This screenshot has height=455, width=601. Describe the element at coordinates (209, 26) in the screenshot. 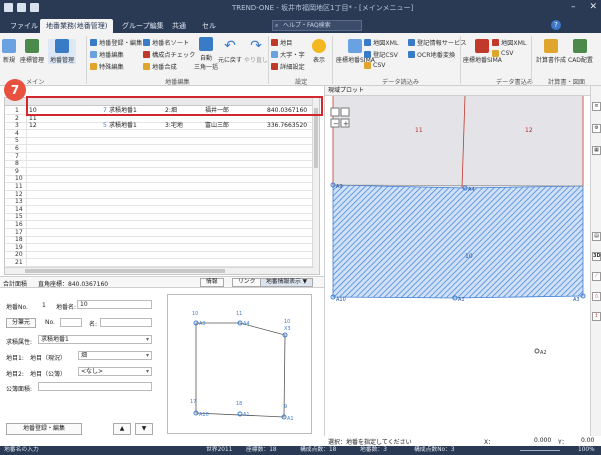

I see `tab-cell: セル` at that location.